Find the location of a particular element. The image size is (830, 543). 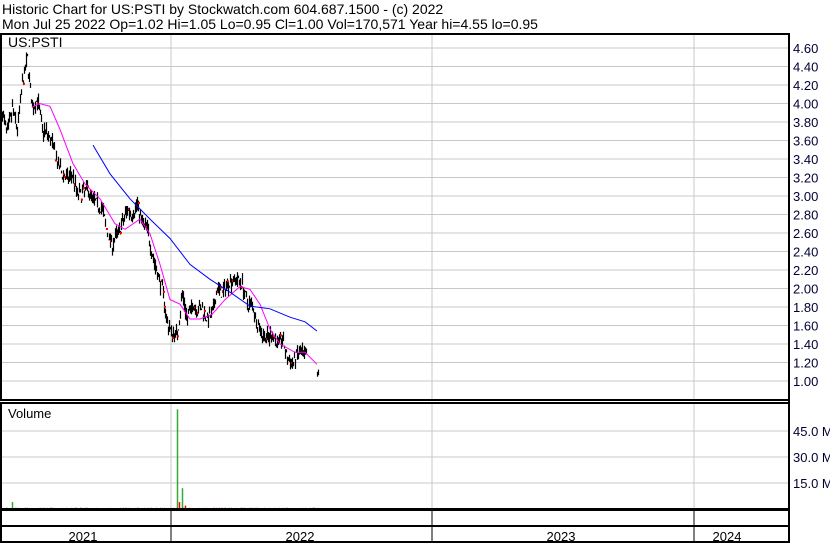

price-tick-label: 2.20 is located at coordinates (805, 270).